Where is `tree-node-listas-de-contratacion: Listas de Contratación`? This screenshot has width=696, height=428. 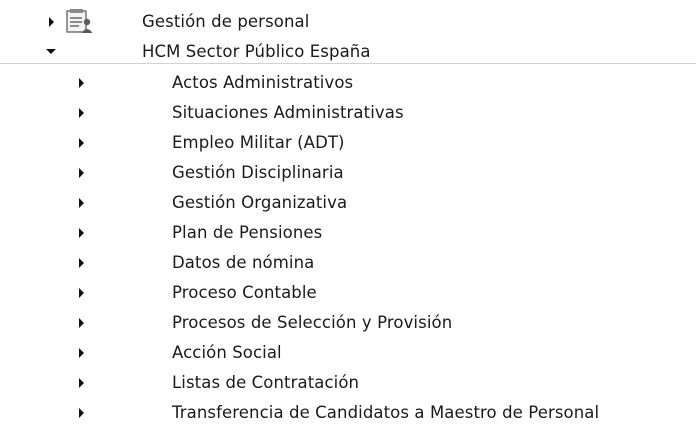
tree-node-listas-de-contratacion: Listas de Contratación is located at coordinates (348, 383).